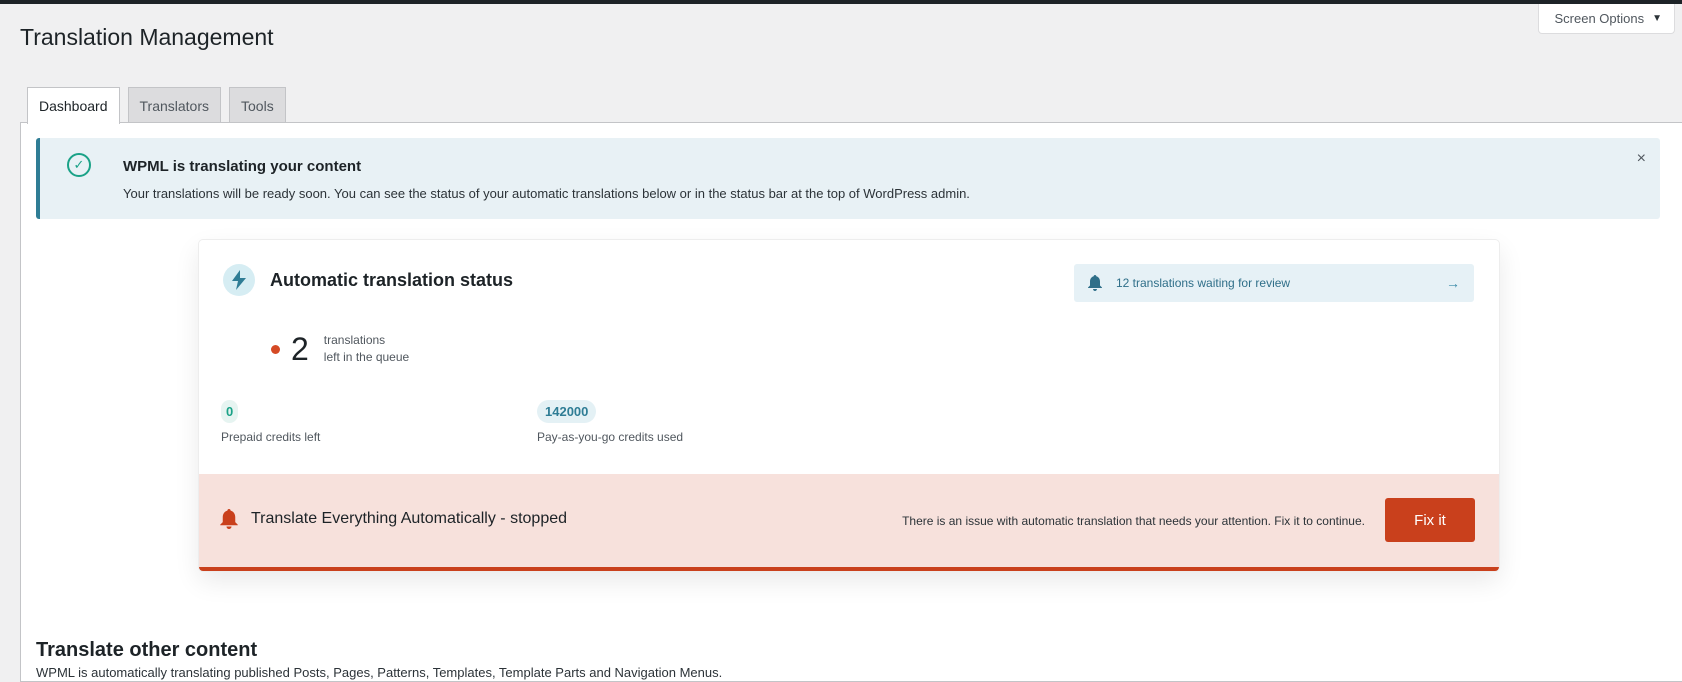 The image size is (1682, 682). Describe the element at coordinates (271, 437) in the screenshot. I see `prepaid-credits-label: Prepaid credits left` at that location.